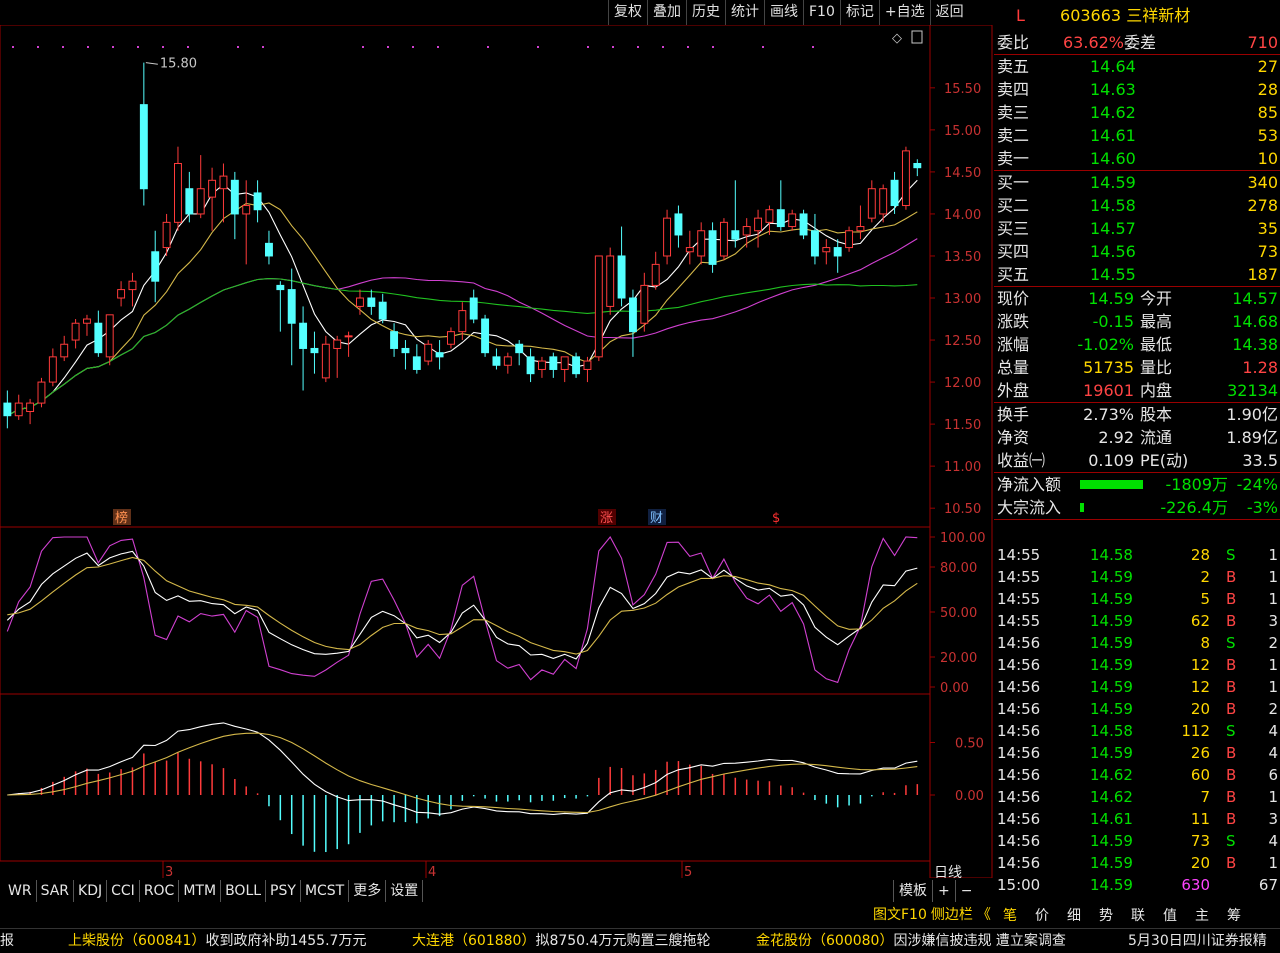 Image resolution: width=1280 pixels, height=953 pixels. What do you see at coordinates (1074, 916) in the screenshot?
I see `detail-tab: 细` at bounding box center [1074, 916].